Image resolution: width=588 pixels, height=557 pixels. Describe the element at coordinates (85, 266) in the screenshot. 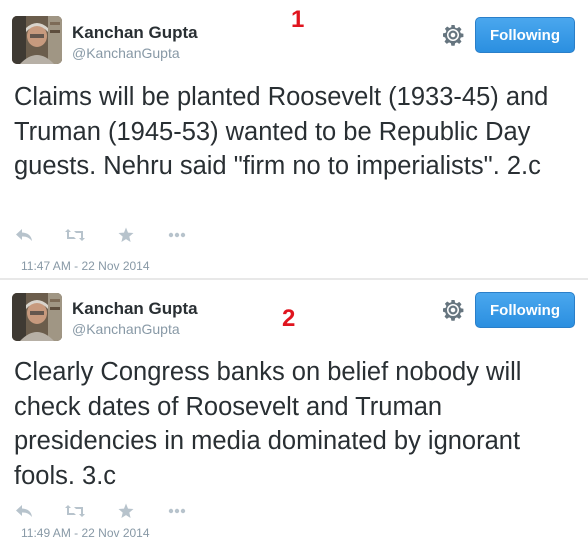

I see `timestamp: 11:47 AM - 22 Nov 2014` at that location.